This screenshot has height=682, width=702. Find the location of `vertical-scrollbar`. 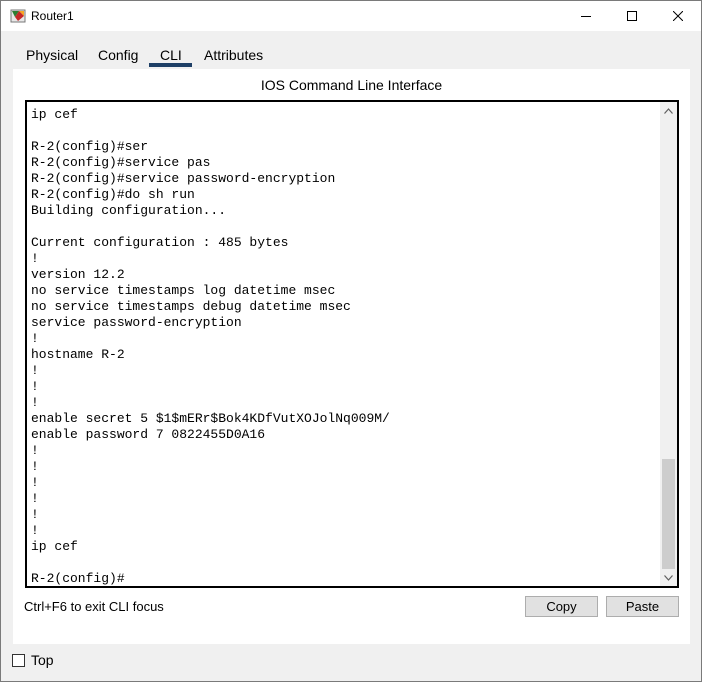

vertical-scrollbar is located at coordinates (668, 344).